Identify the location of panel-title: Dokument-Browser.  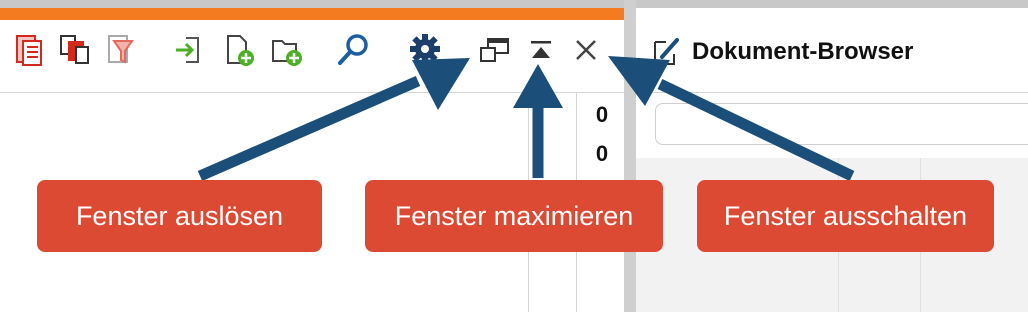
(803, 51).